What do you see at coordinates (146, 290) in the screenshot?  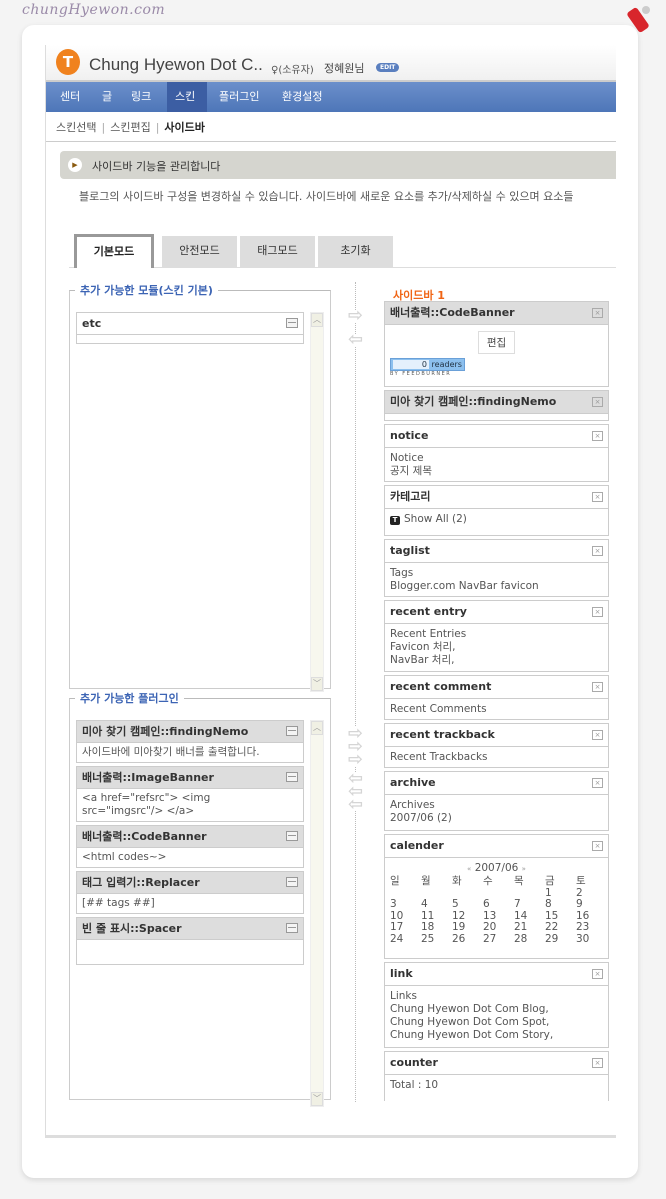 I see `skin-modules-title: 추가 가능한 모듈(스킨 기본)` at bounding box center [146, 290].